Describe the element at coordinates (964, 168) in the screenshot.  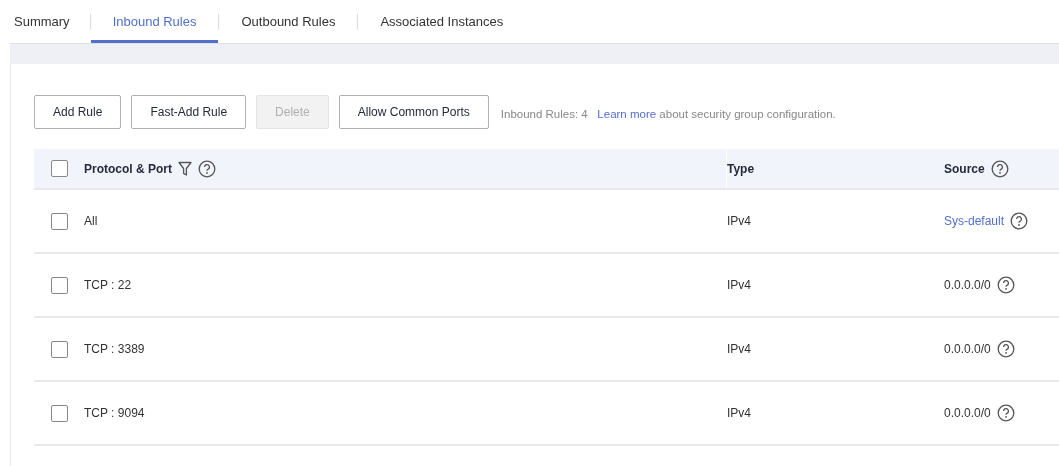
I see `column-header: Source` at that location.